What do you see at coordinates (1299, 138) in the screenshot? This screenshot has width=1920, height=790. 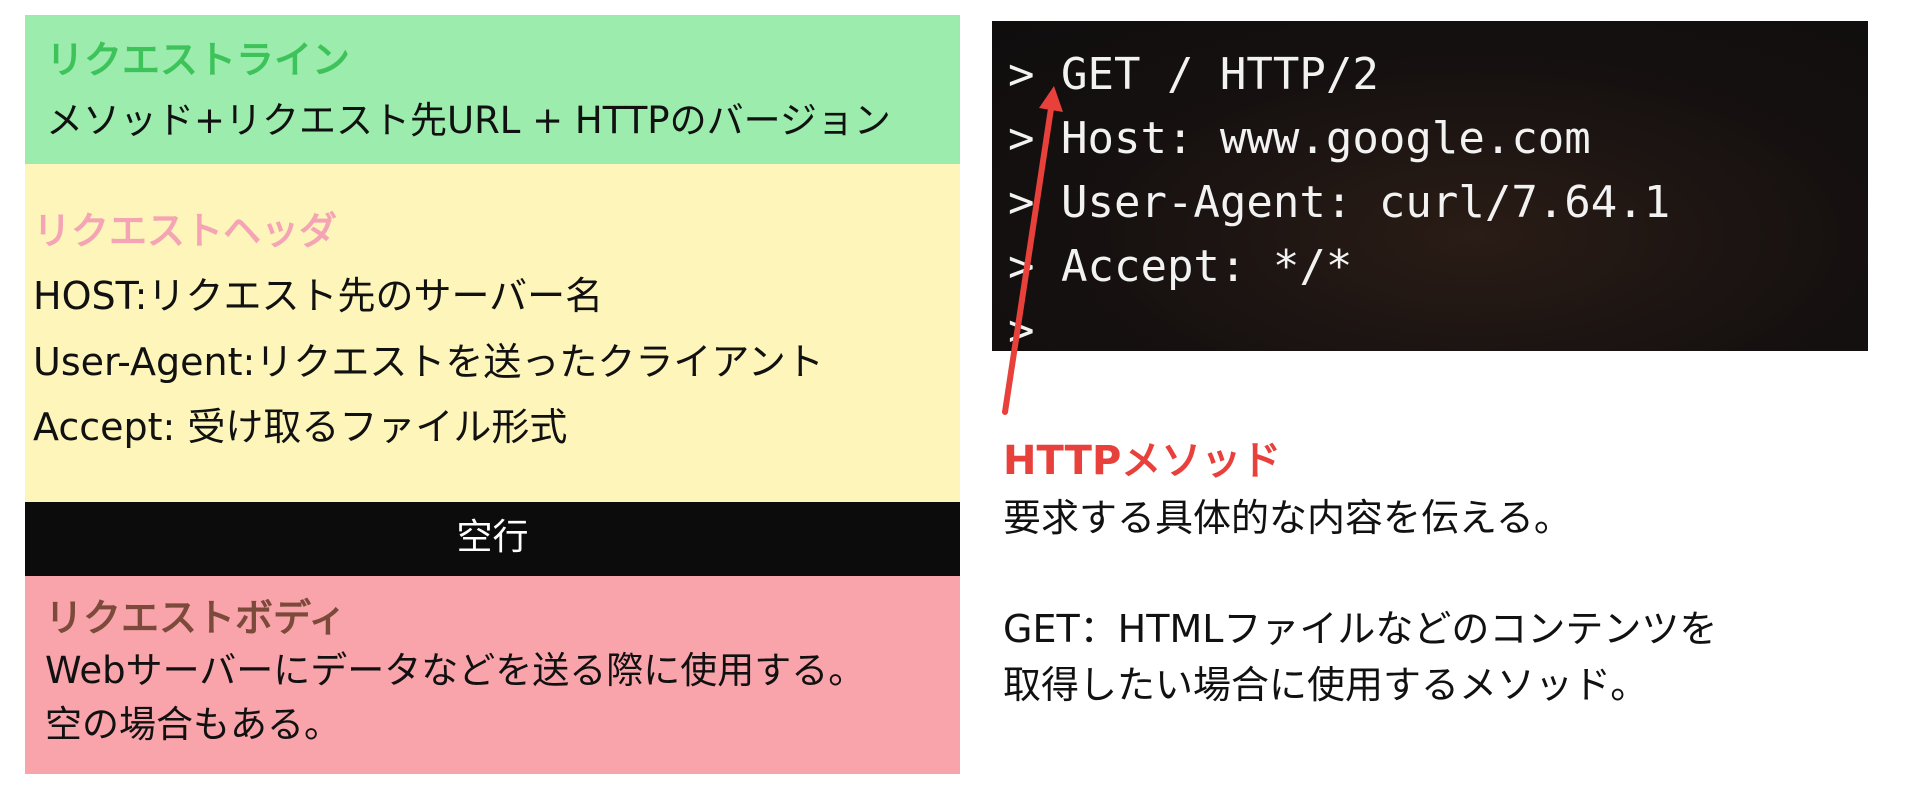 I see `terminal-line-host: > Host: www.google.com` at bounding box center [1299, 138].